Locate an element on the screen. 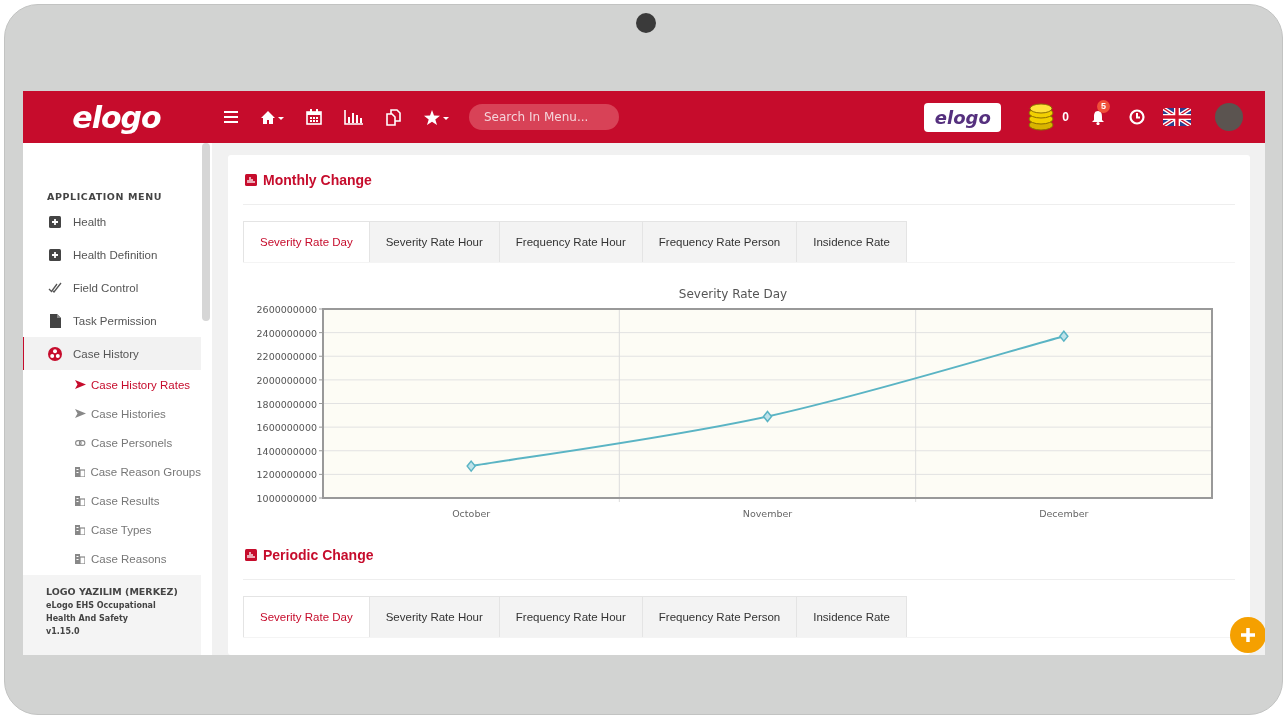 Image resolution: width=1287 pixels, height=719 pixels. menu-item: Health Definition is located at coordinates (112, 254).